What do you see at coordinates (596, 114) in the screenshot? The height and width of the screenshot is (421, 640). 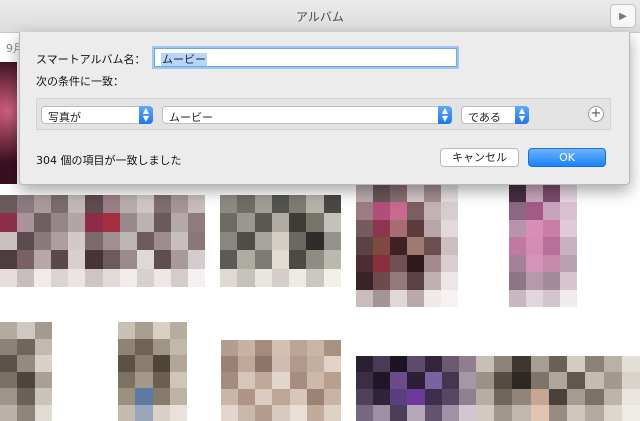 I see `plus-circle-icon: +` at bounding box center [596, 114].